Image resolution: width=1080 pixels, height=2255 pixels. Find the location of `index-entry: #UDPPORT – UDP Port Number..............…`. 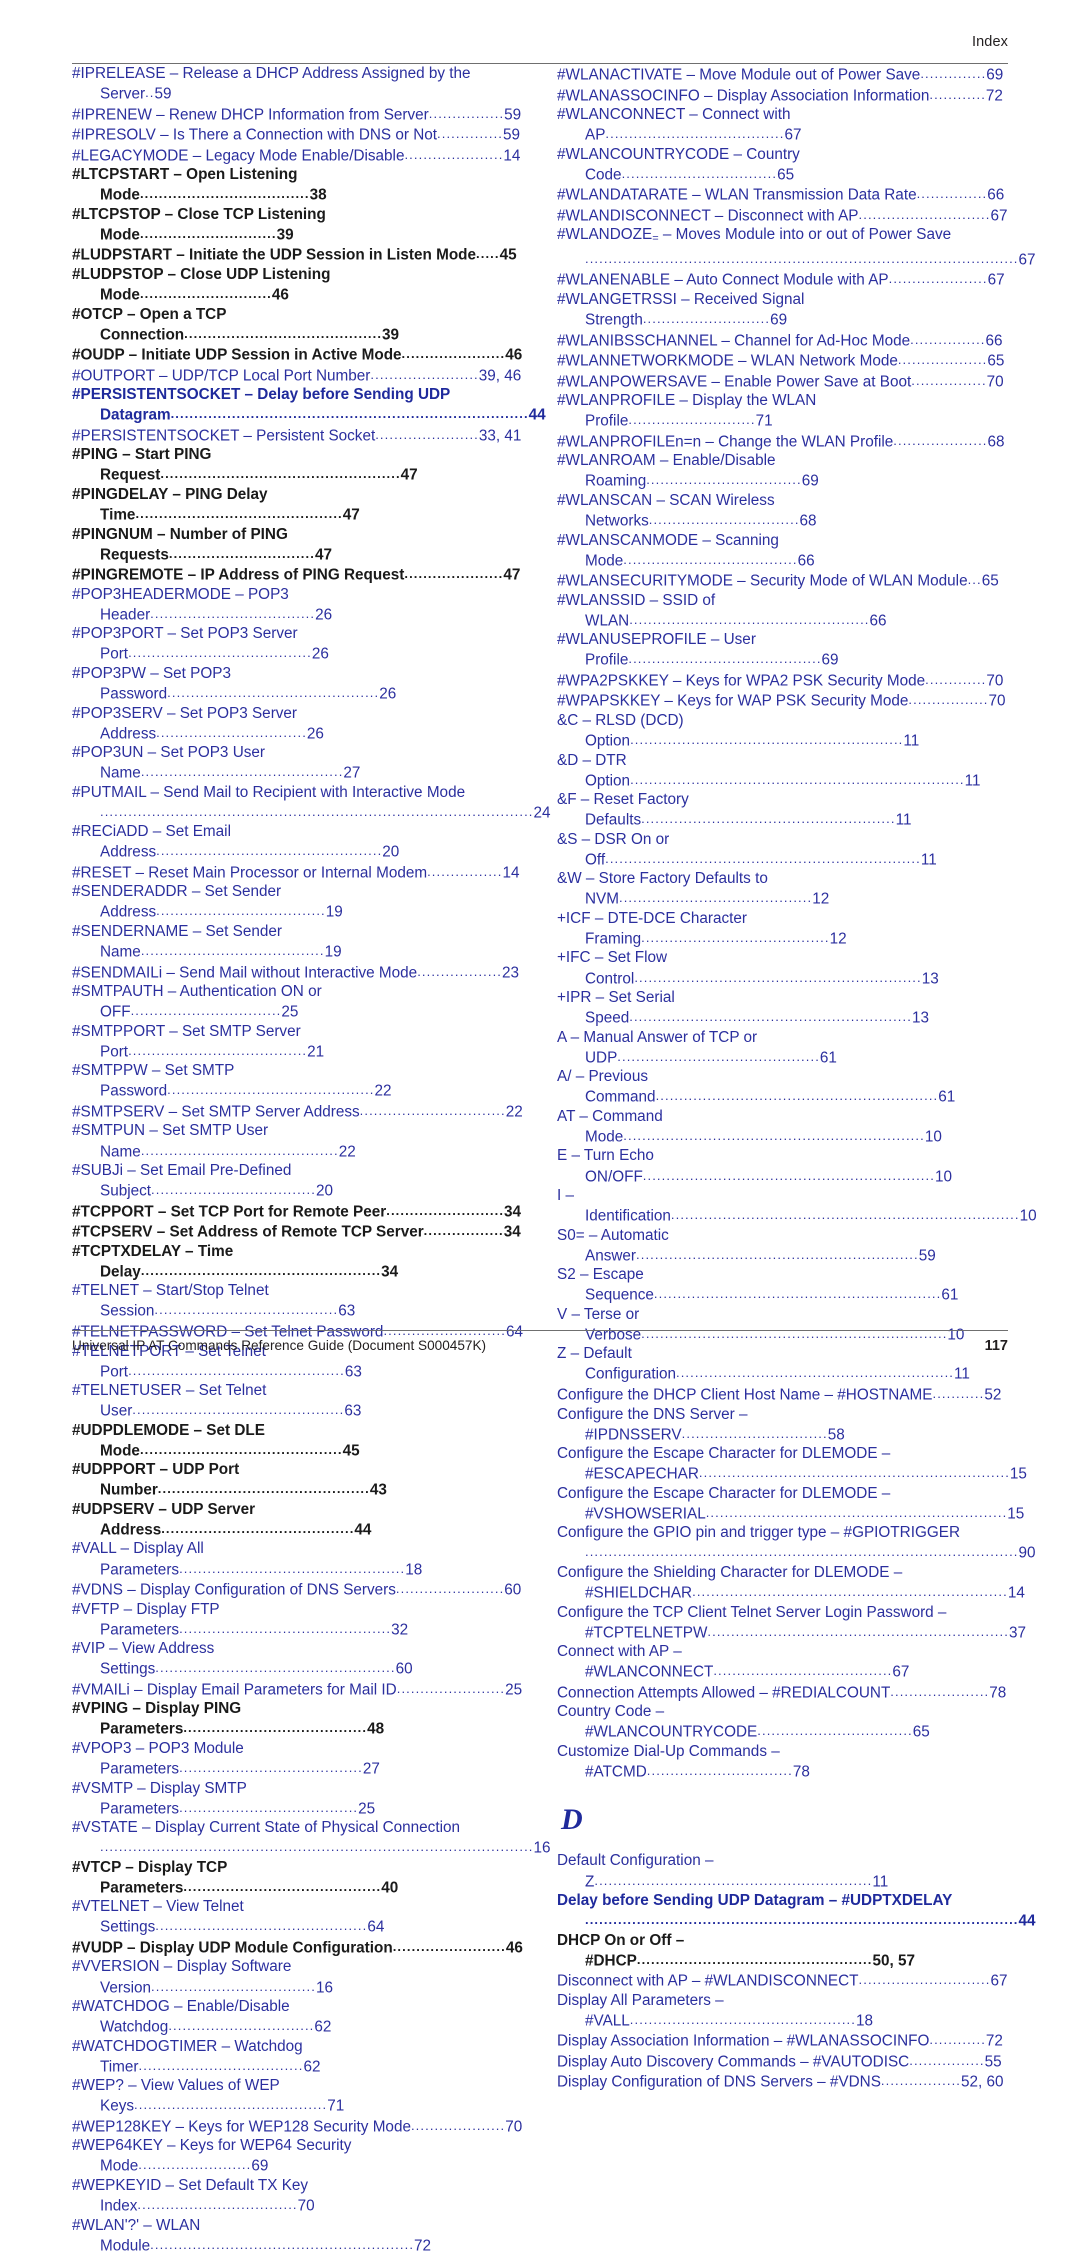

index-entry: #UDPPORT – UDP Port Number..............… is located at coordinates (297, 1480).